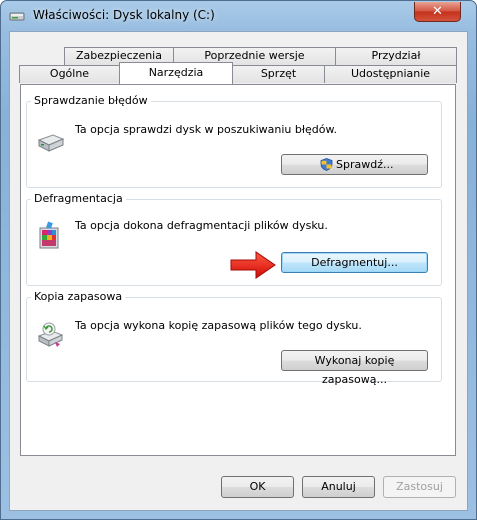 The image size is (477, 520). I want to click on backup-icon, so click(50, 334).